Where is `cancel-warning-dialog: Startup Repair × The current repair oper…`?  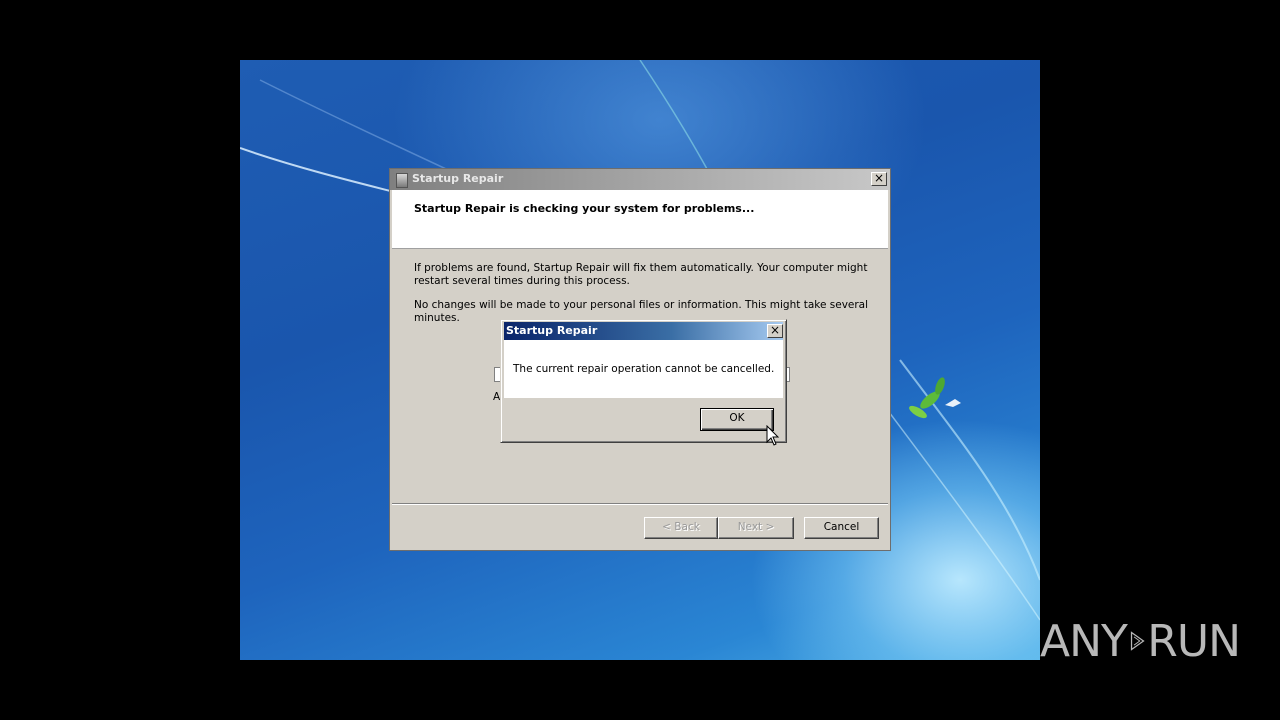 cancel-warning-dialog: Startup Repair × The current repair oper… is located at coordinates (643, 381).